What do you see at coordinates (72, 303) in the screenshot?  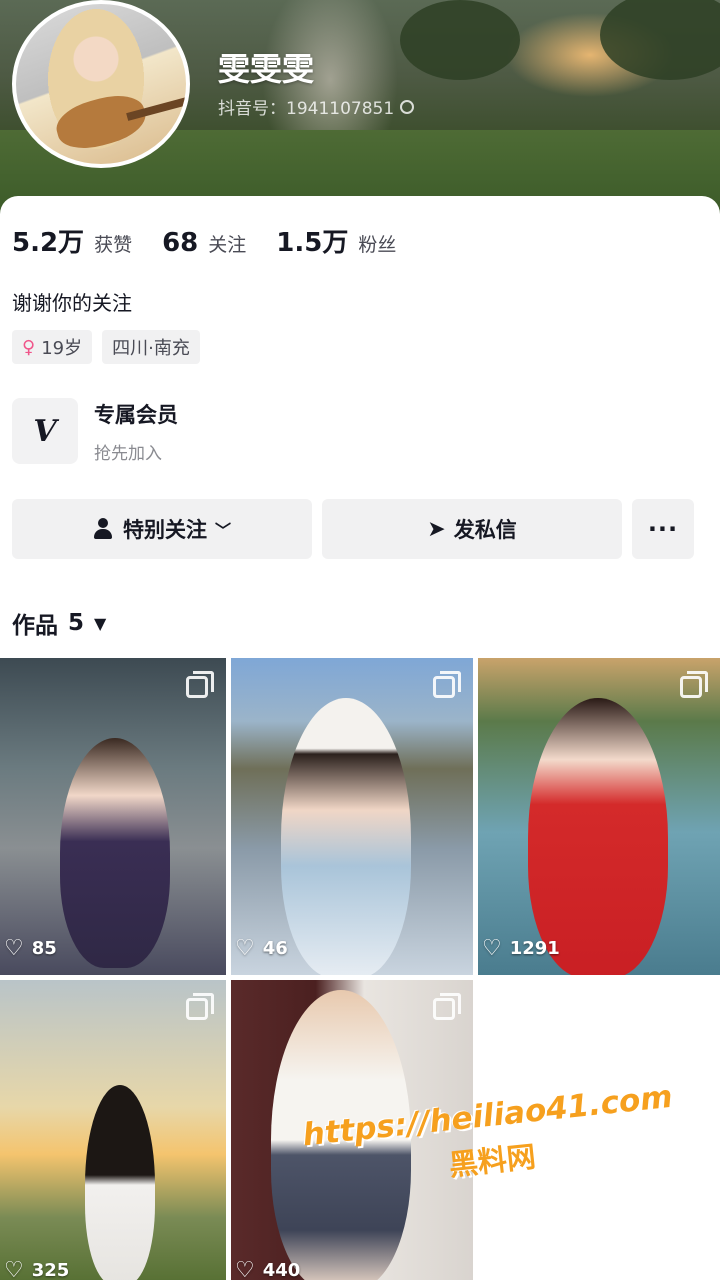 I see `bio: 谢谢你的关注` at bounding box center [72, 303].